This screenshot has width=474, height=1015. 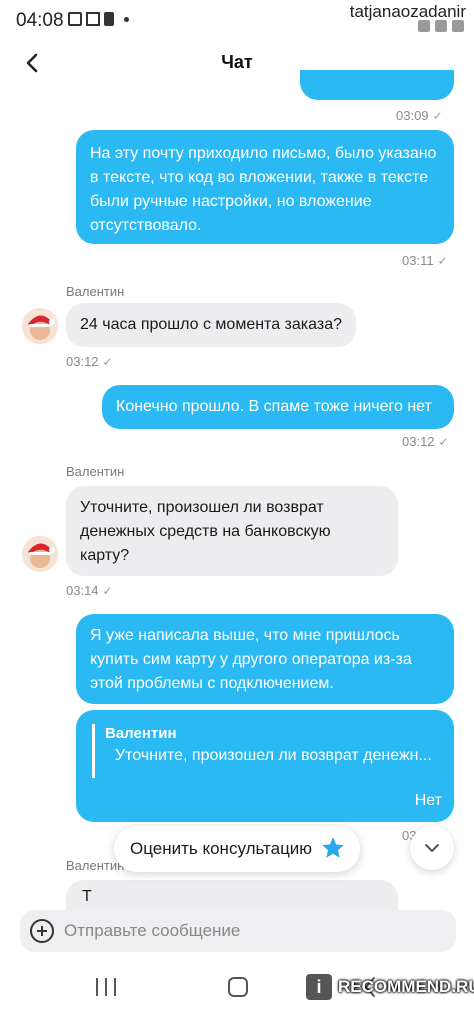 I want to click on message-composer, so click(x=238, y=931).